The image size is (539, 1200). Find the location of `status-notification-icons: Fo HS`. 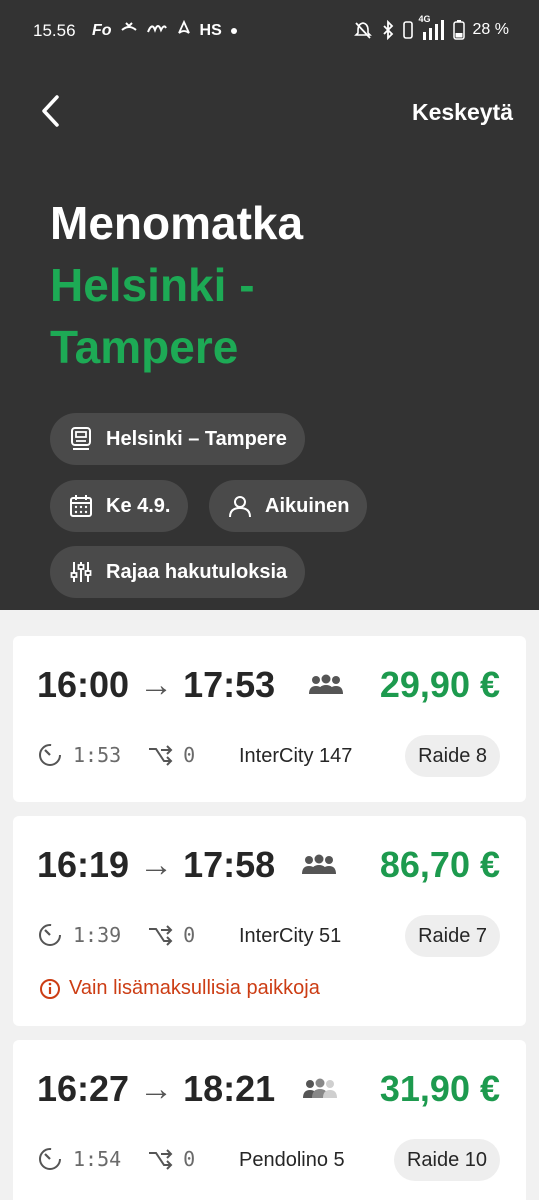

status-notification-icons: Fo HS is located at coordinates (165, 30).